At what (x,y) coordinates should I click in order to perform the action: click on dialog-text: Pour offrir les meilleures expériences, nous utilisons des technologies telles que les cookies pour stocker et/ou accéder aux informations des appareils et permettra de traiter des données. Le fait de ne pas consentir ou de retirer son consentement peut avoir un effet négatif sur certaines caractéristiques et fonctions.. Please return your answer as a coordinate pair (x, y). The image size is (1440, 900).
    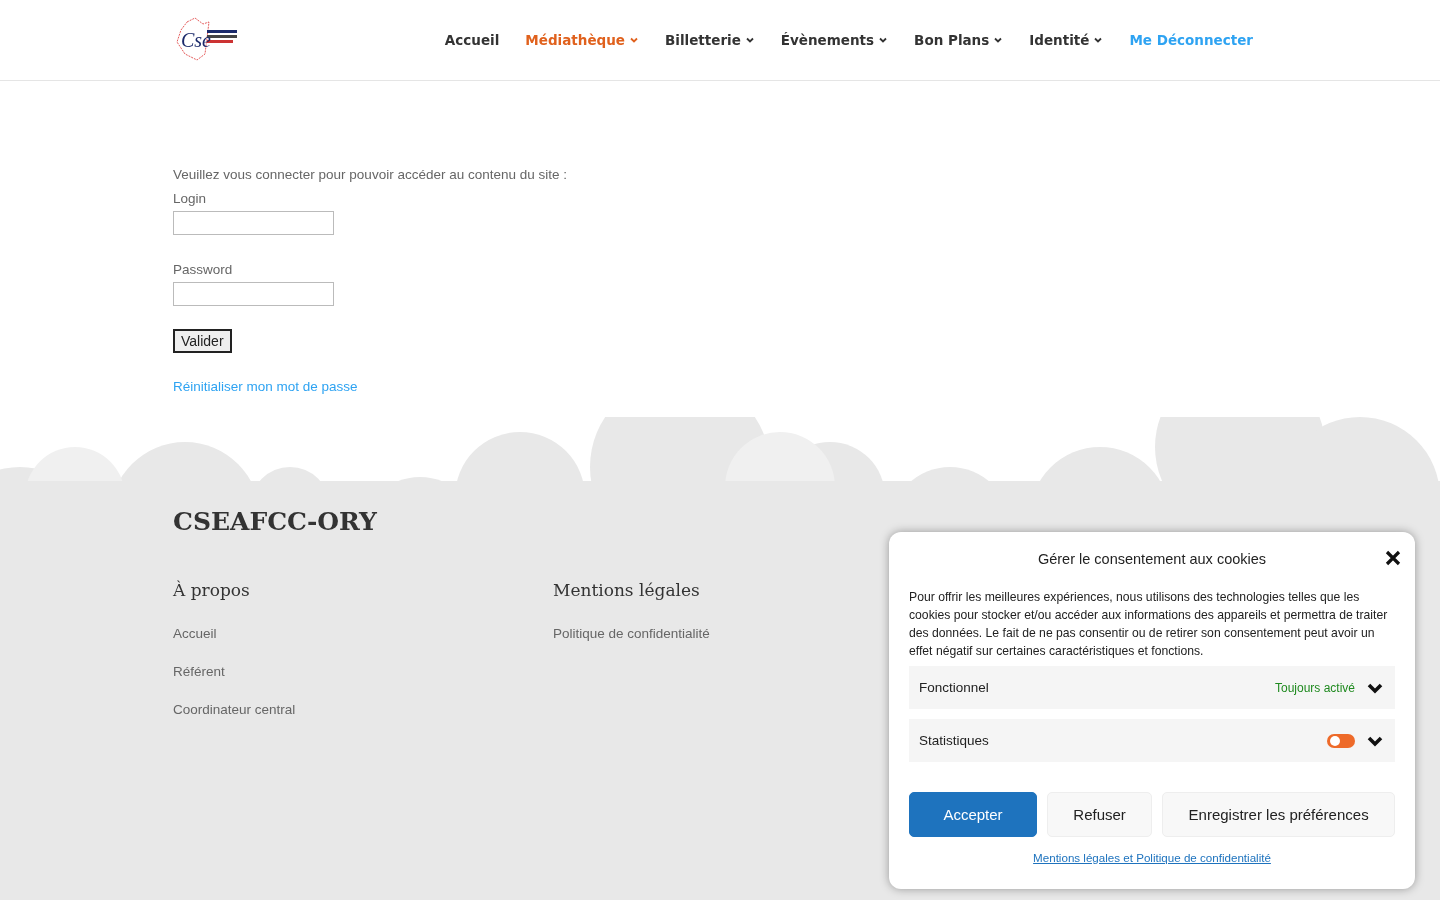
    Looking at the image, I should click on (1149, 624).